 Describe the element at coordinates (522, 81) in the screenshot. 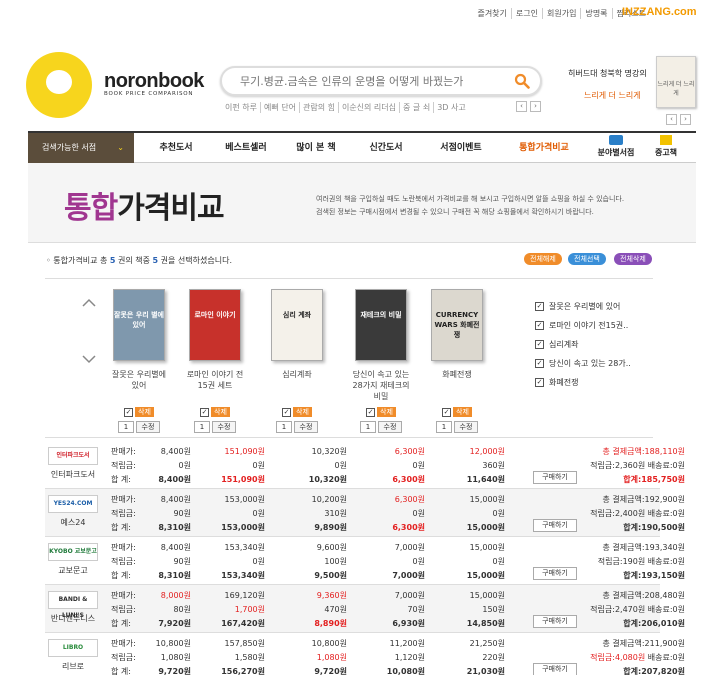

I see `search-icon` at that location.